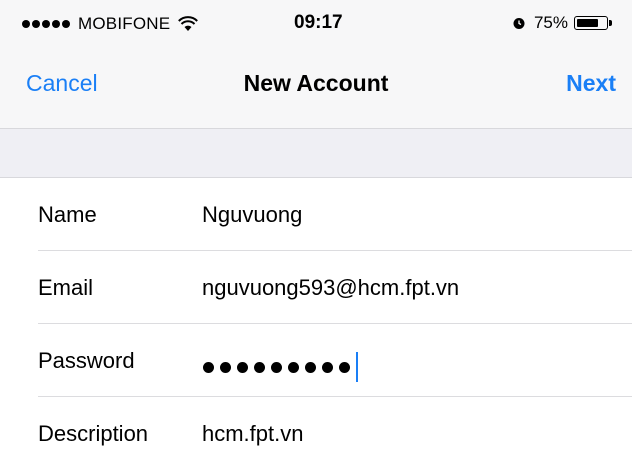 This screenshot has width=632, height=470. I want to click on next-button: Next, so click(591, 83).